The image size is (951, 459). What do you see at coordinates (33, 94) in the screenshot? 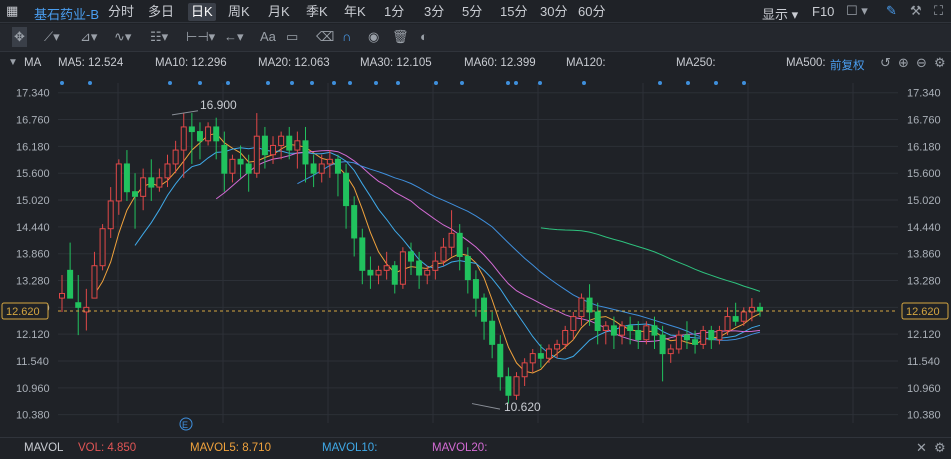
I see `y-tick-left: 17.340` at bounding box center [33, 94].